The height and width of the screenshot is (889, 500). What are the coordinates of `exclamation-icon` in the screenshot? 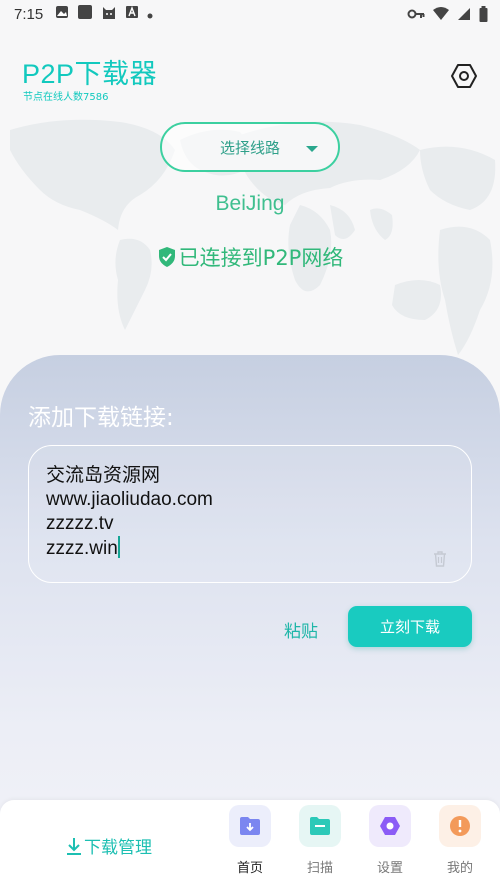 It's located at (460, 826).